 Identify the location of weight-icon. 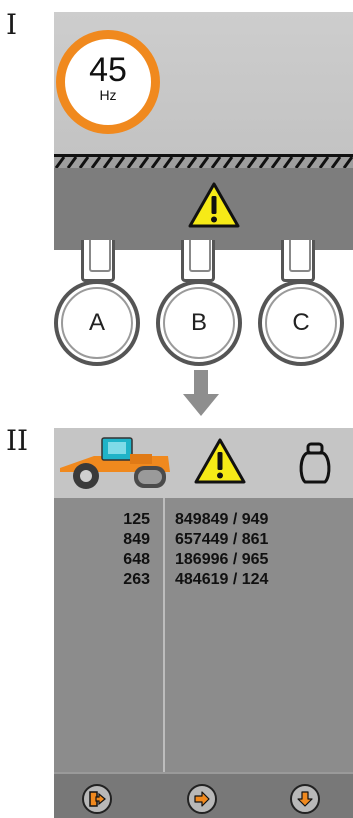
(315, 463).